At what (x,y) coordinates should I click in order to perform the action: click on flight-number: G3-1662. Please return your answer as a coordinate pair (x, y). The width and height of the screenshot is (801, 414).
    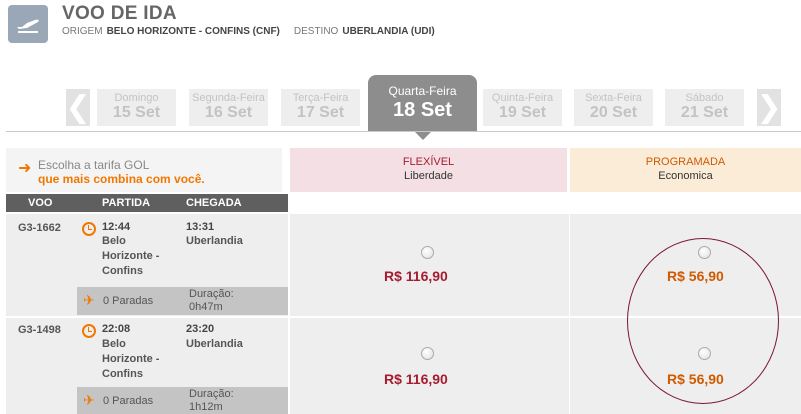
    Looking at the image, I should click on (39, 228).